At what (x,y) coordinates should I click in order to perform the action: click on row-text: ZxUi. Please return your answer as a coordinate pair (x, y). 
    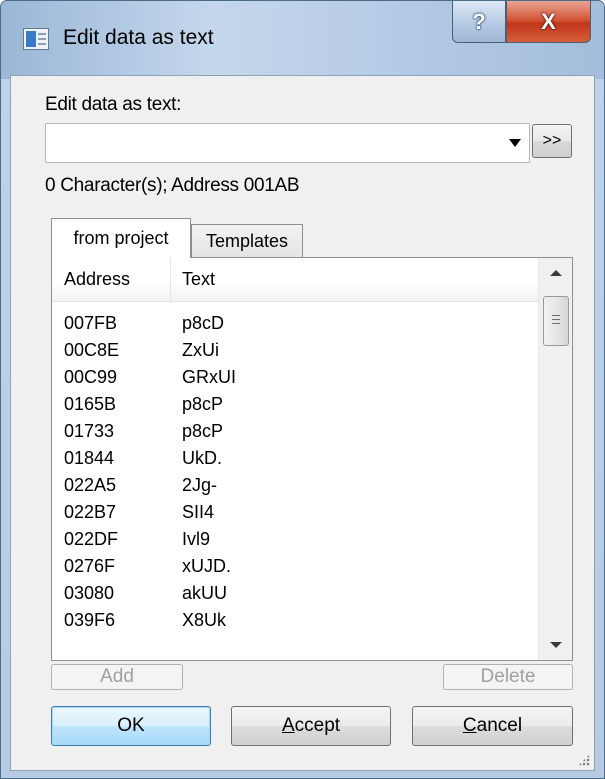
    Looking at the image, I should click on (200, 350).